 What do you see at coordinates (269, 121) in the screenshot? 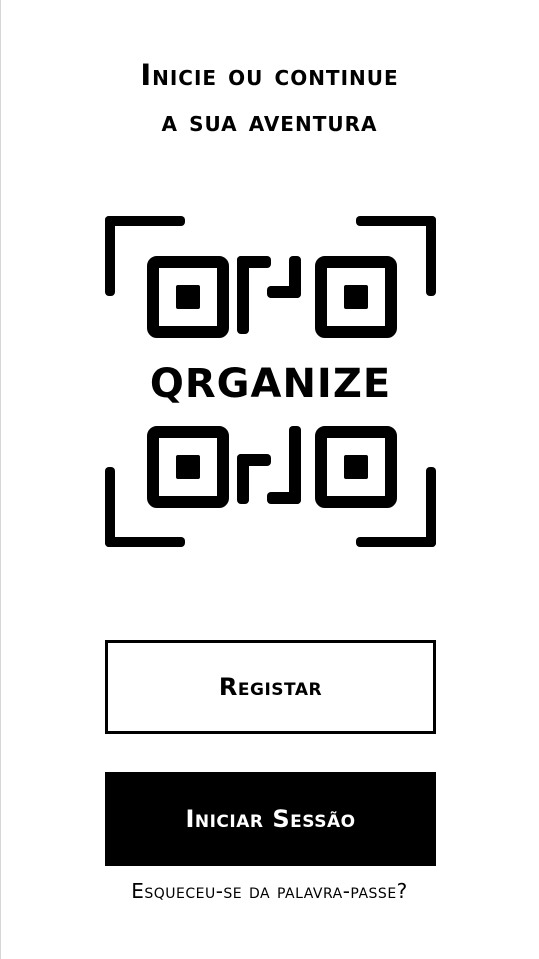
I see `headline-line-2: a sua aventura` at bounding box center [269, 121].